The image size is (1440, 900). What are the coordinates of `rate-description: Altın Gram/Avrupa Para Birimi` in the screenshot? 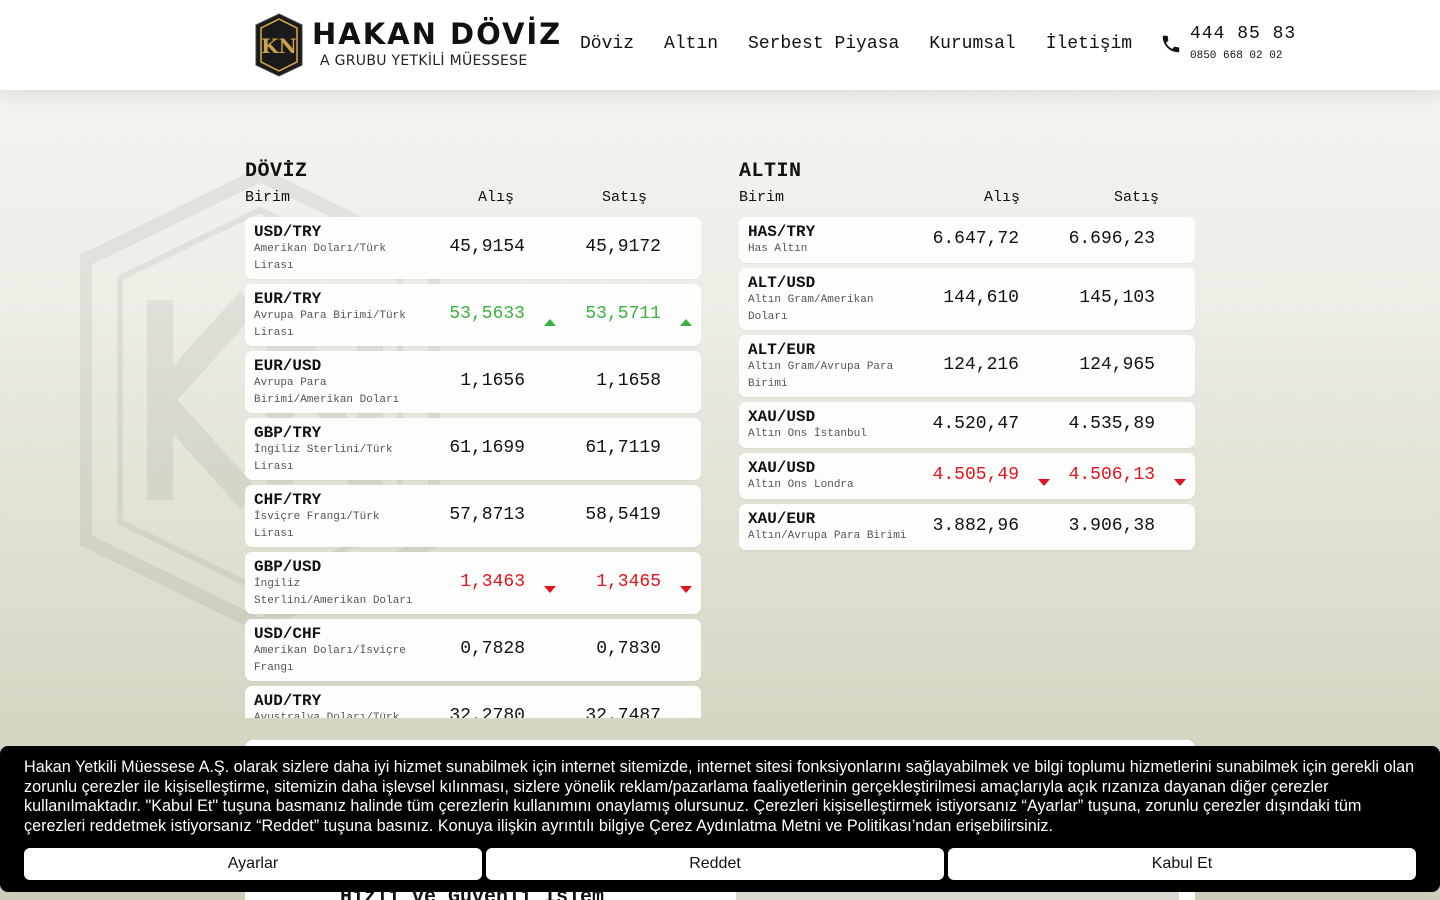 It's located at (838, 376).